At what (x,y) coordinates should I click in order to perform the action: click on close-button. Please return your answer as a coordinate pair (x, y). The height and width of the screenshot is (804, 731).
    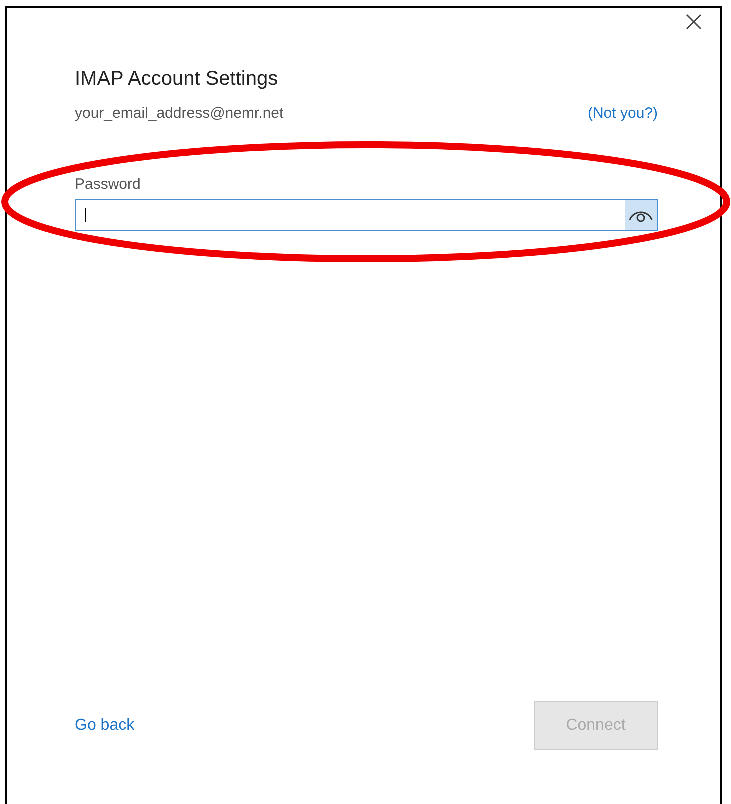
    Looking at the image, I should click on (694, 22).